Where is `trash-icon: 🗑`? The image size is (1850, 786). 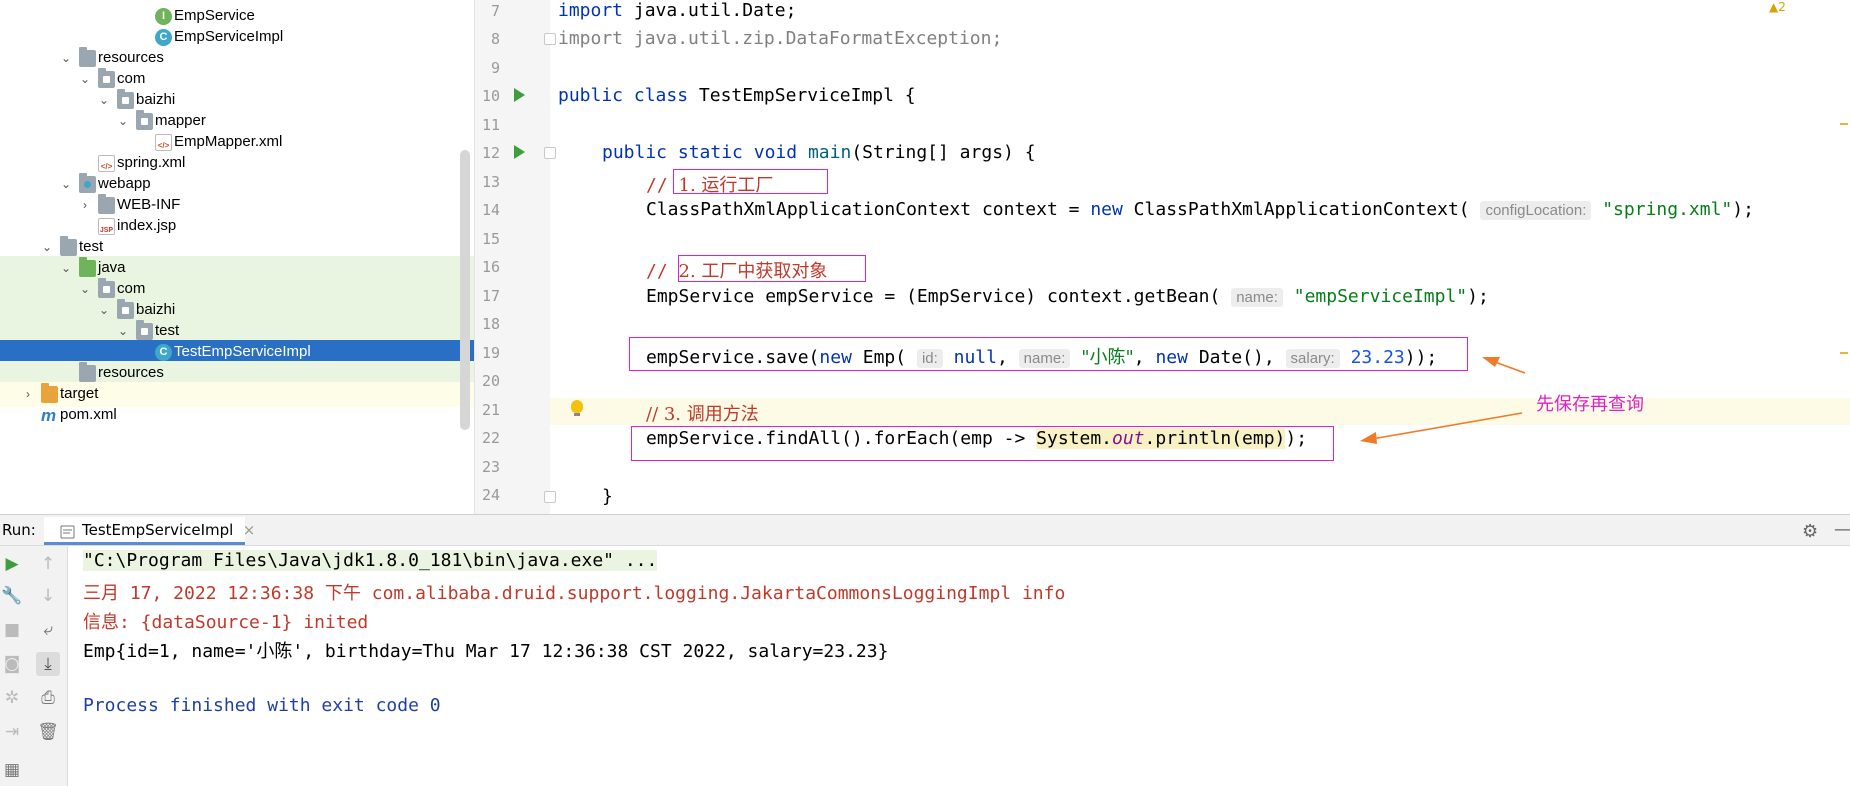
trash-icon: 🗑 is located at coordinates (48, 732).